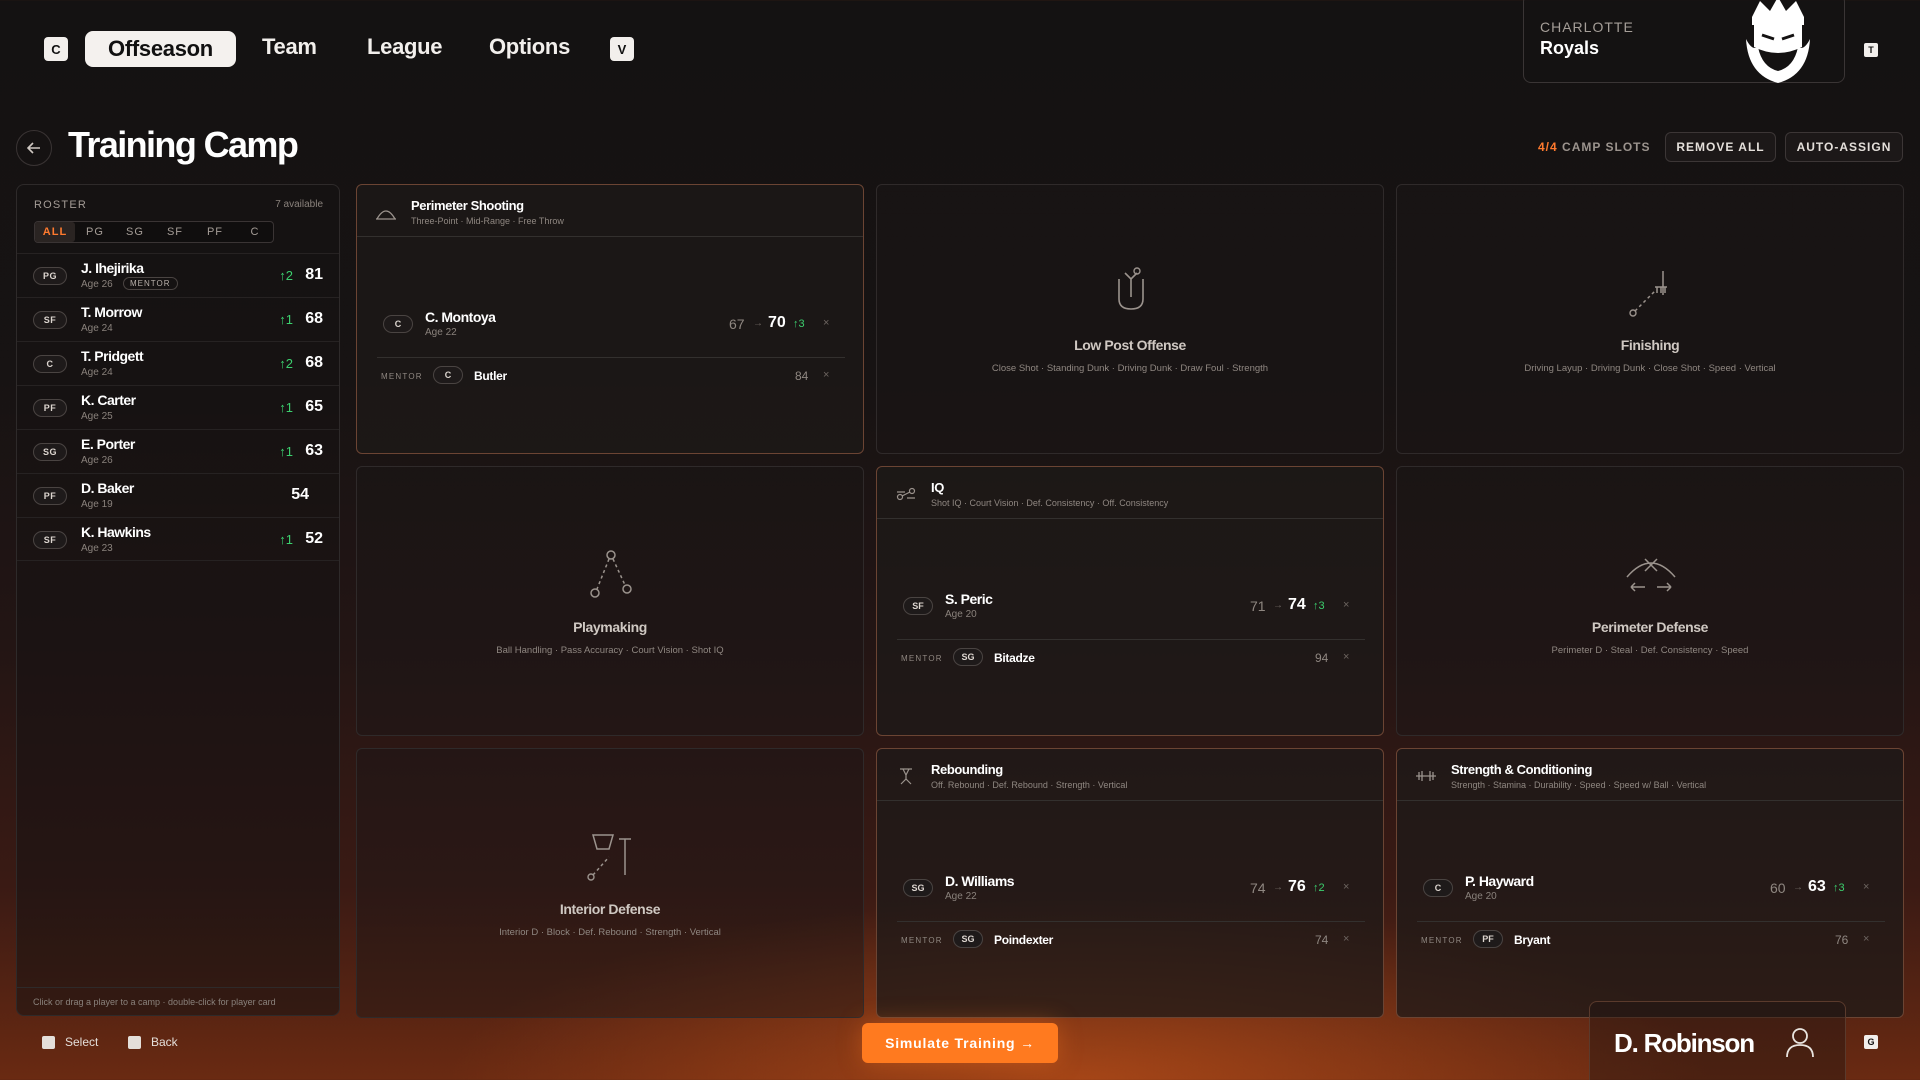 The image size is (1920, 1080). I want to click on arrow-left-icon, so click(33, 148).